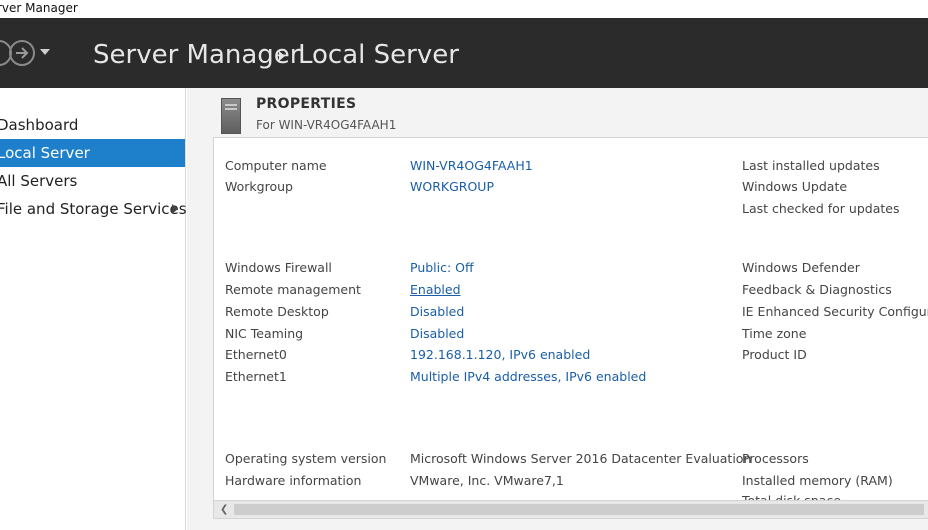 Image resolution: width=928 pixels, height=530 pixels. I want to click on property-label: NIC Teaming, so click(264, 333).